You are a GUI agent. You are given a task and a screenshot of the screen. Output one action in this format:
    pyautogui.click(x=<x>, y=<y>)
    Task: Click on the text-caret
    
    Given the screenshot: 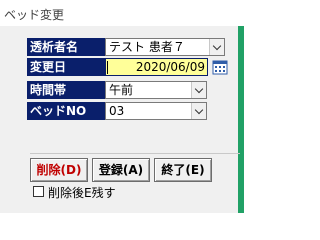 What is the action you would take?
    pyautogui.click(x=107, y=67)
    